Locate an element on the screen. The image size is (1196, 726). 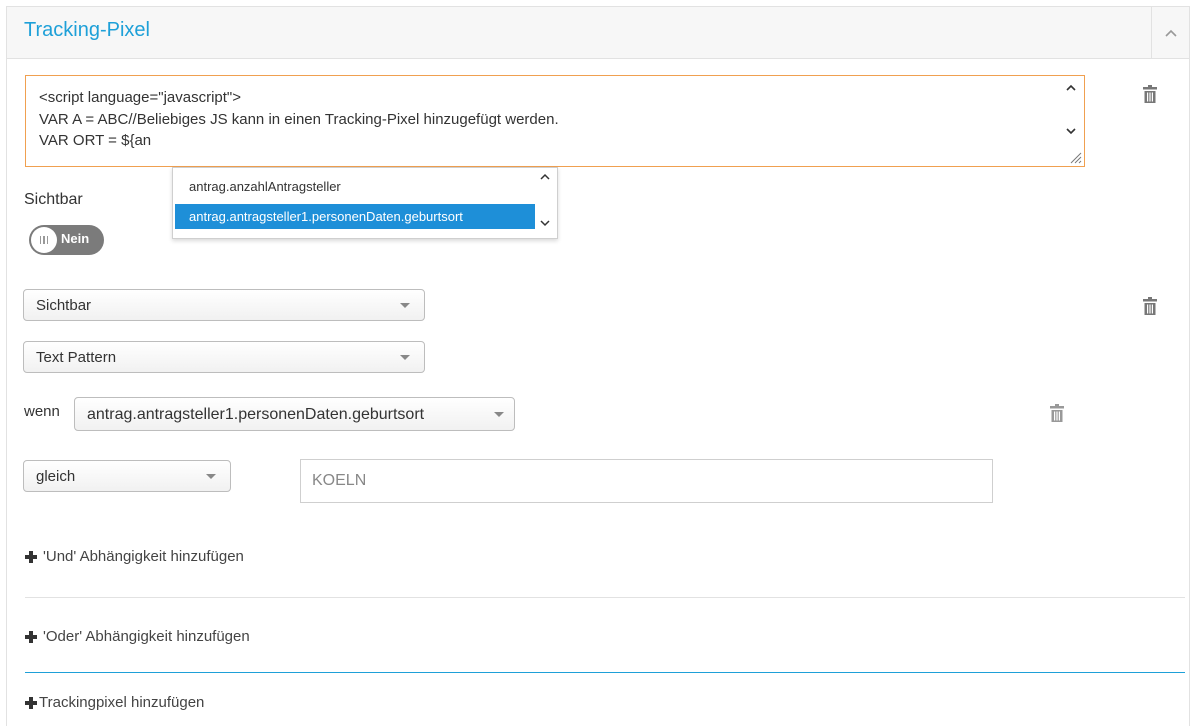
visibility-toggle: Nein is located at coordinates (66, 240).